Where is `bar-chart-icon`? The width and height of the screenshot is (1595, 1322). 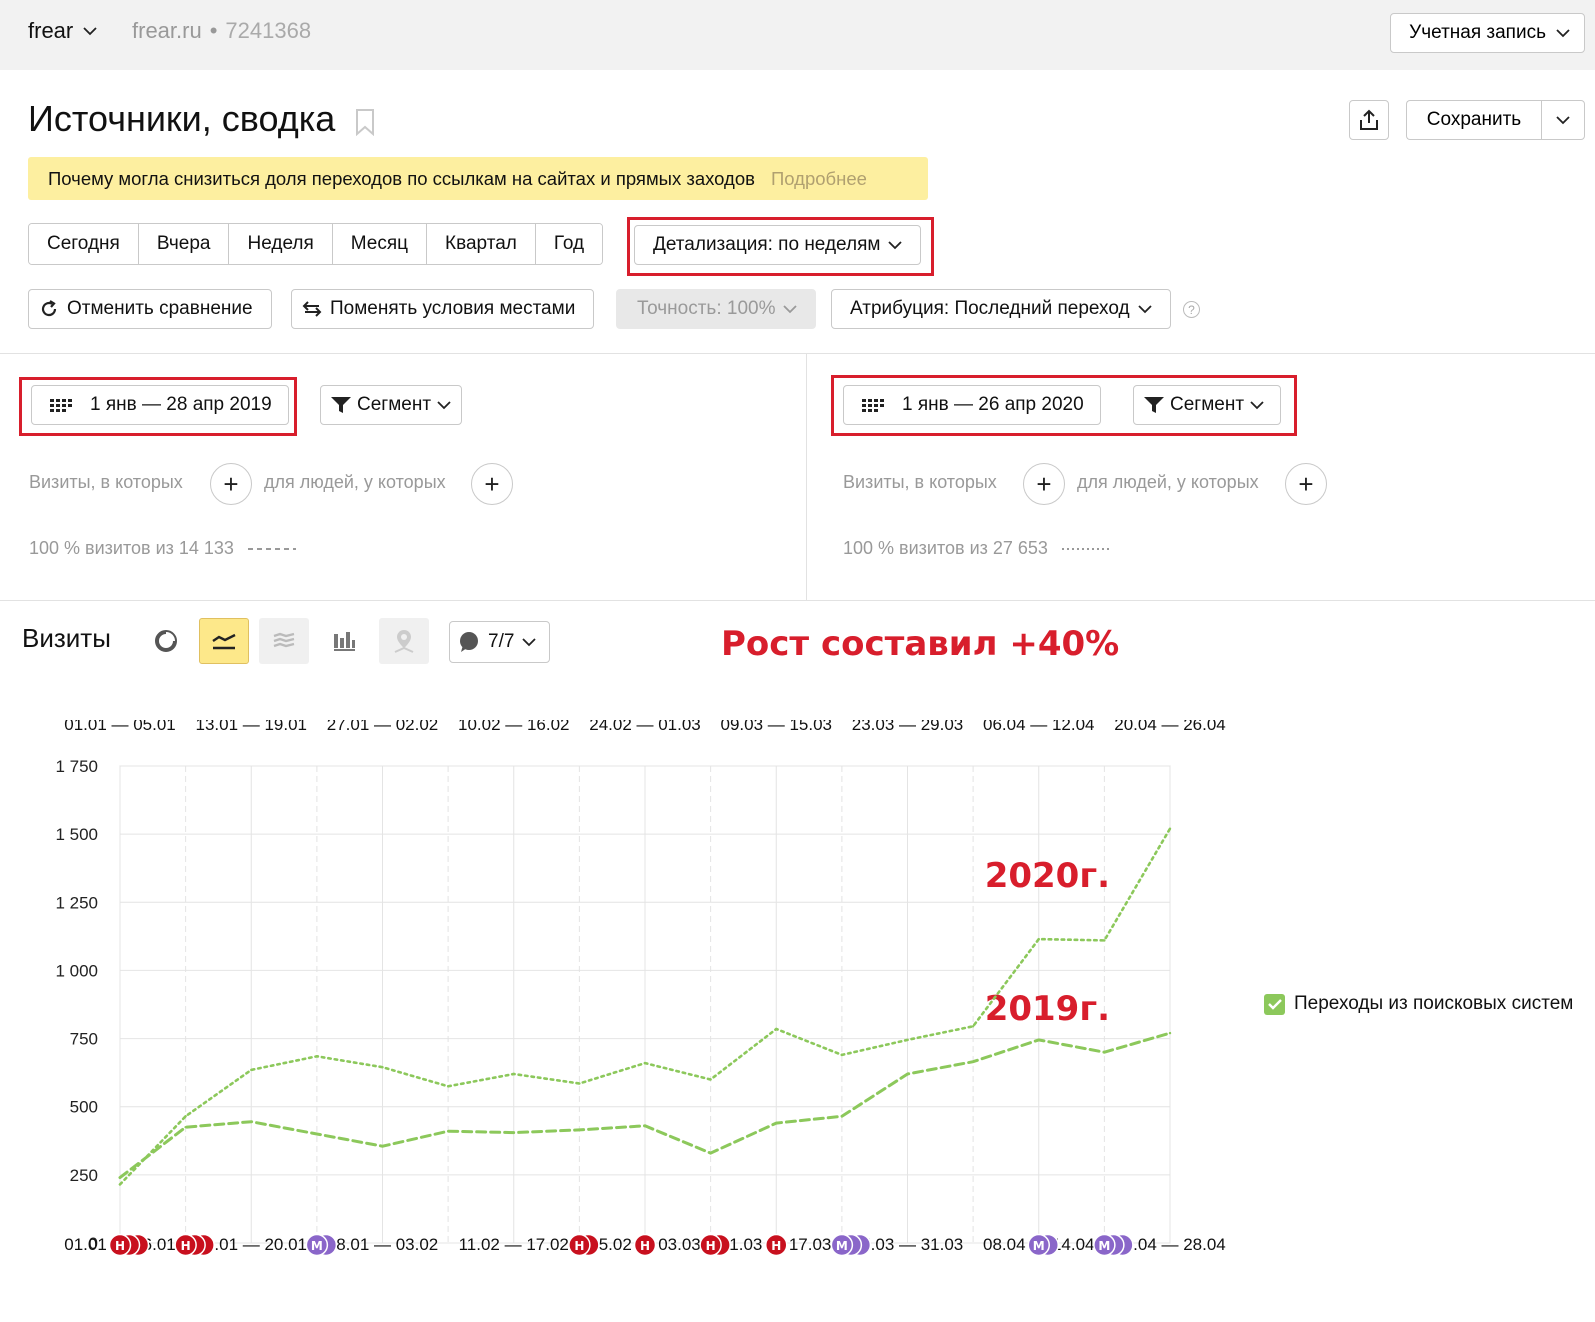 bar-chart-icon is located at coordinates (344, 641).